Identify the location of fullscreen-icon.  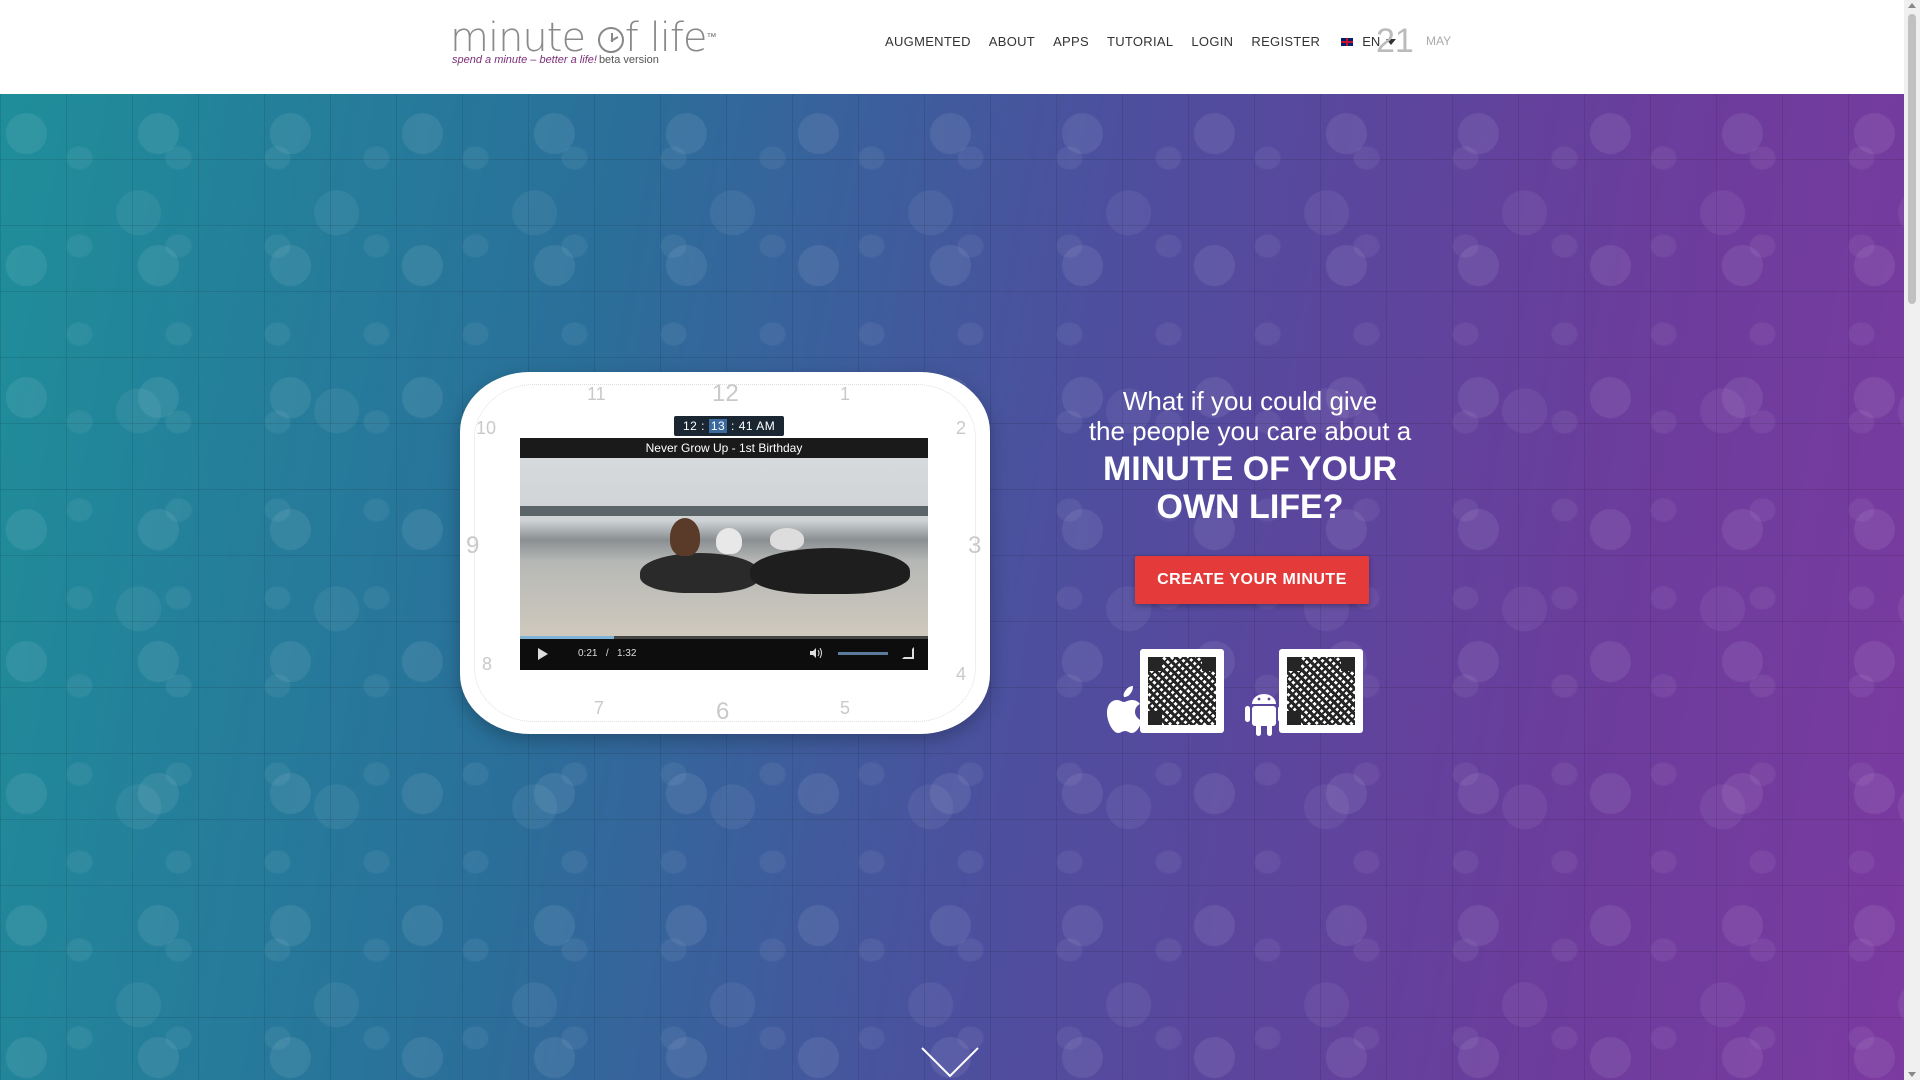
(908, 653).